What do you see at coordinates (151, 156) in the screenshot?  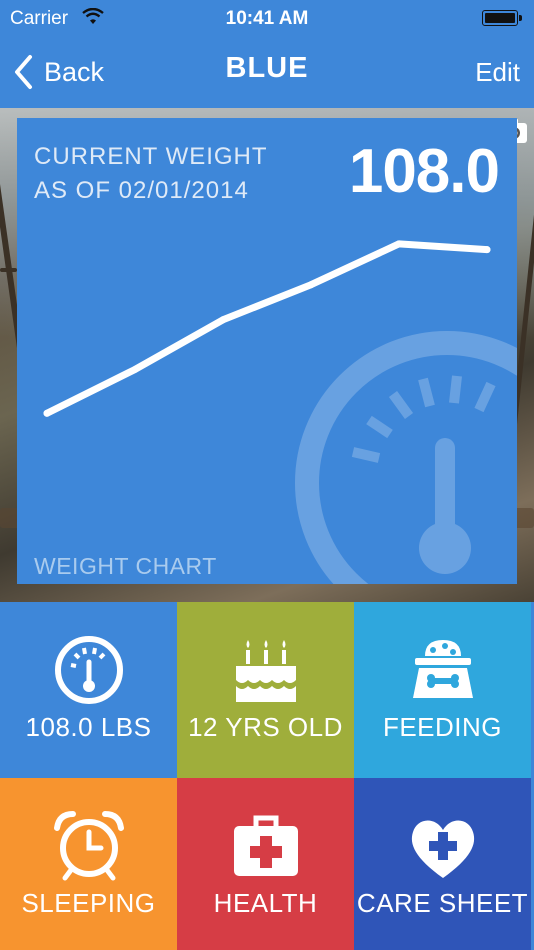 I see `current-weight-line1: CURRENT WEIGHT` at bounding box center [151, 156].